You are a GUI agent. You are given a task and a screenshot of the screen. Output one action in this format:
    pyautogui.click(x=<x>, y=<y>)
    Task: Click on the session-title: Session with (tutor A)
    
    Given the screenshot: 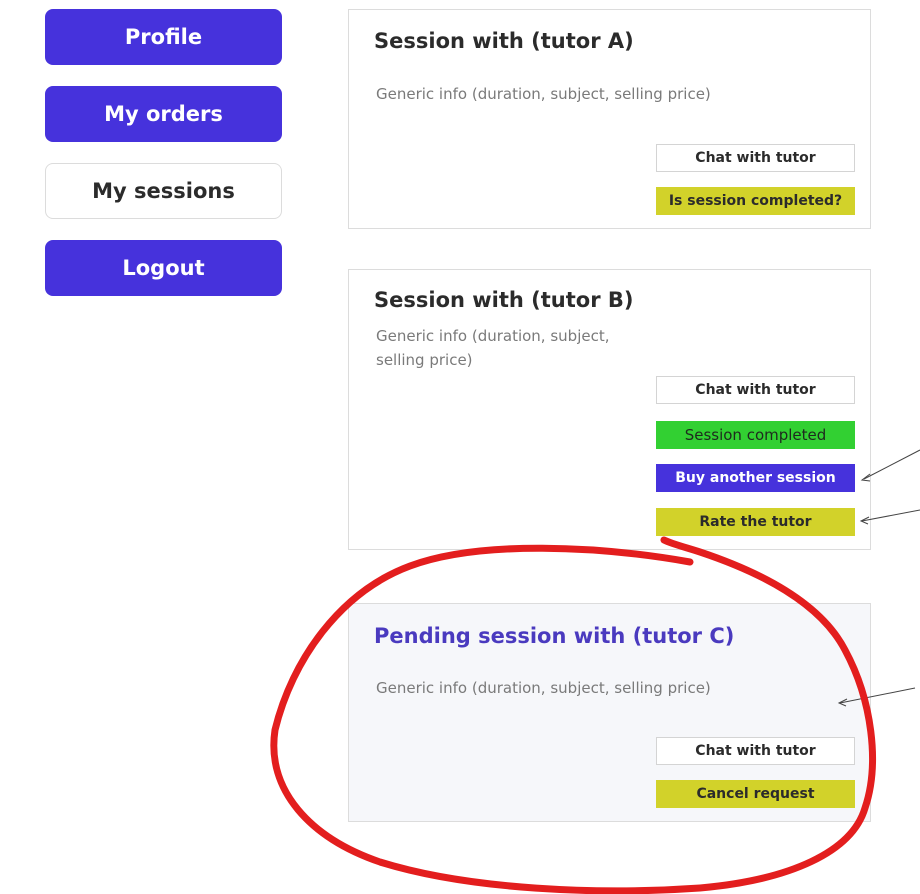 What is the action you would take?
    pyautogui.click(x=504, y=41)
    